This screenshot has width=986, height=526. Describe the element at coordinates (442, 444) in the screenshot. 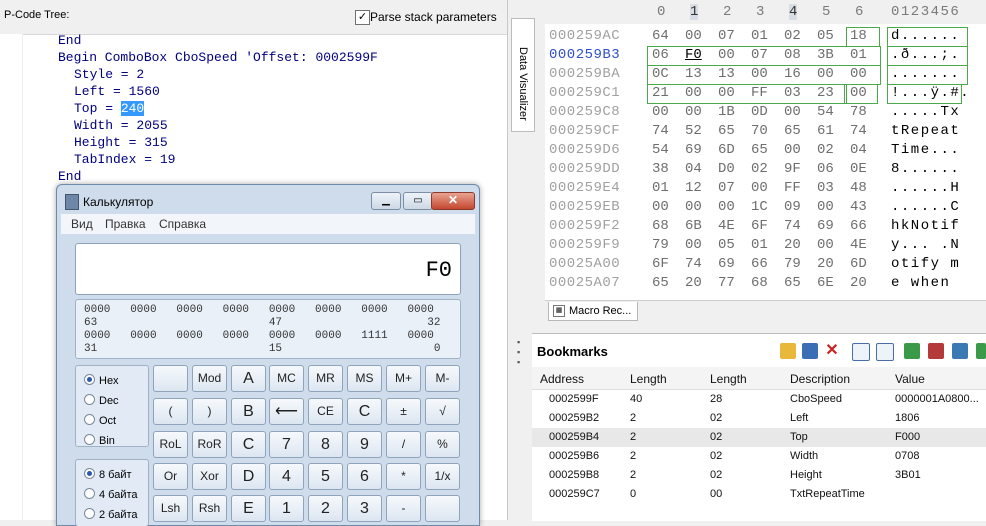

I see `calc-key: %` at that location.